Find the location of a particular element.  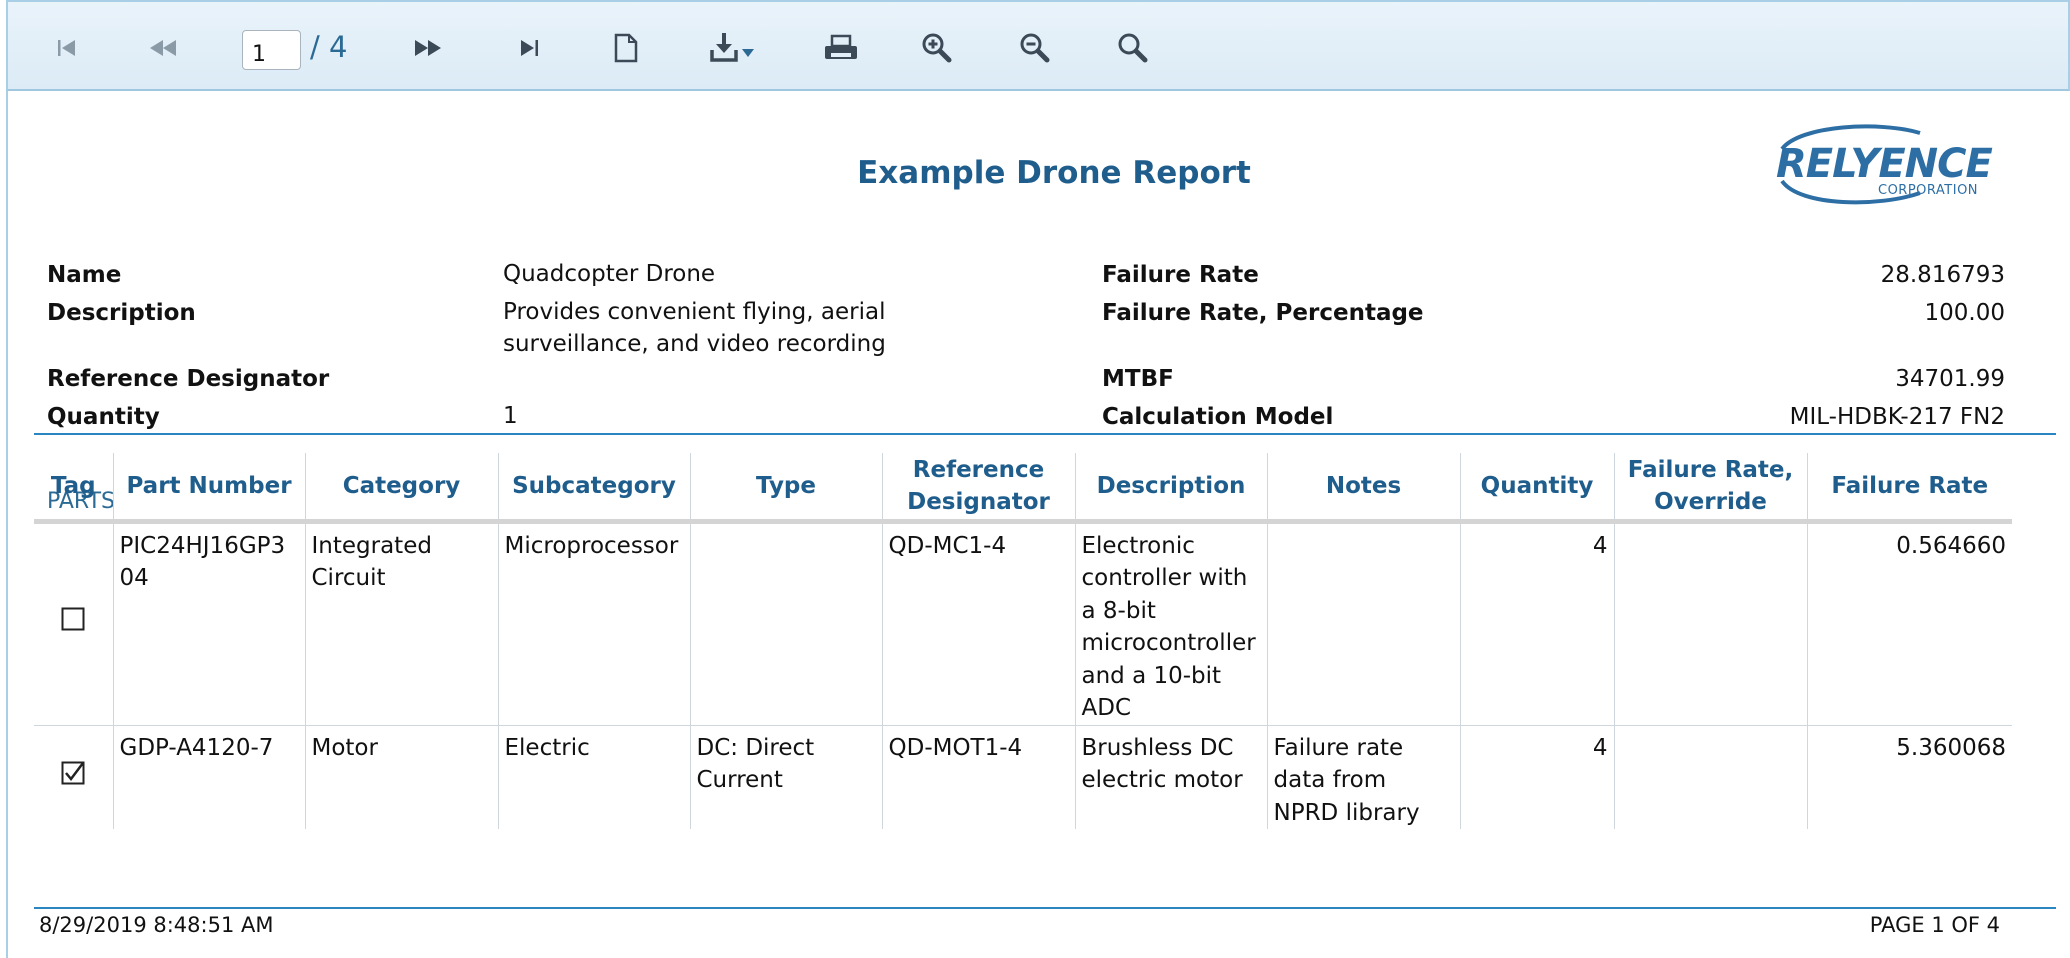

description-cell: Brushless DC electric motor is located at coordinates (1170, 777).